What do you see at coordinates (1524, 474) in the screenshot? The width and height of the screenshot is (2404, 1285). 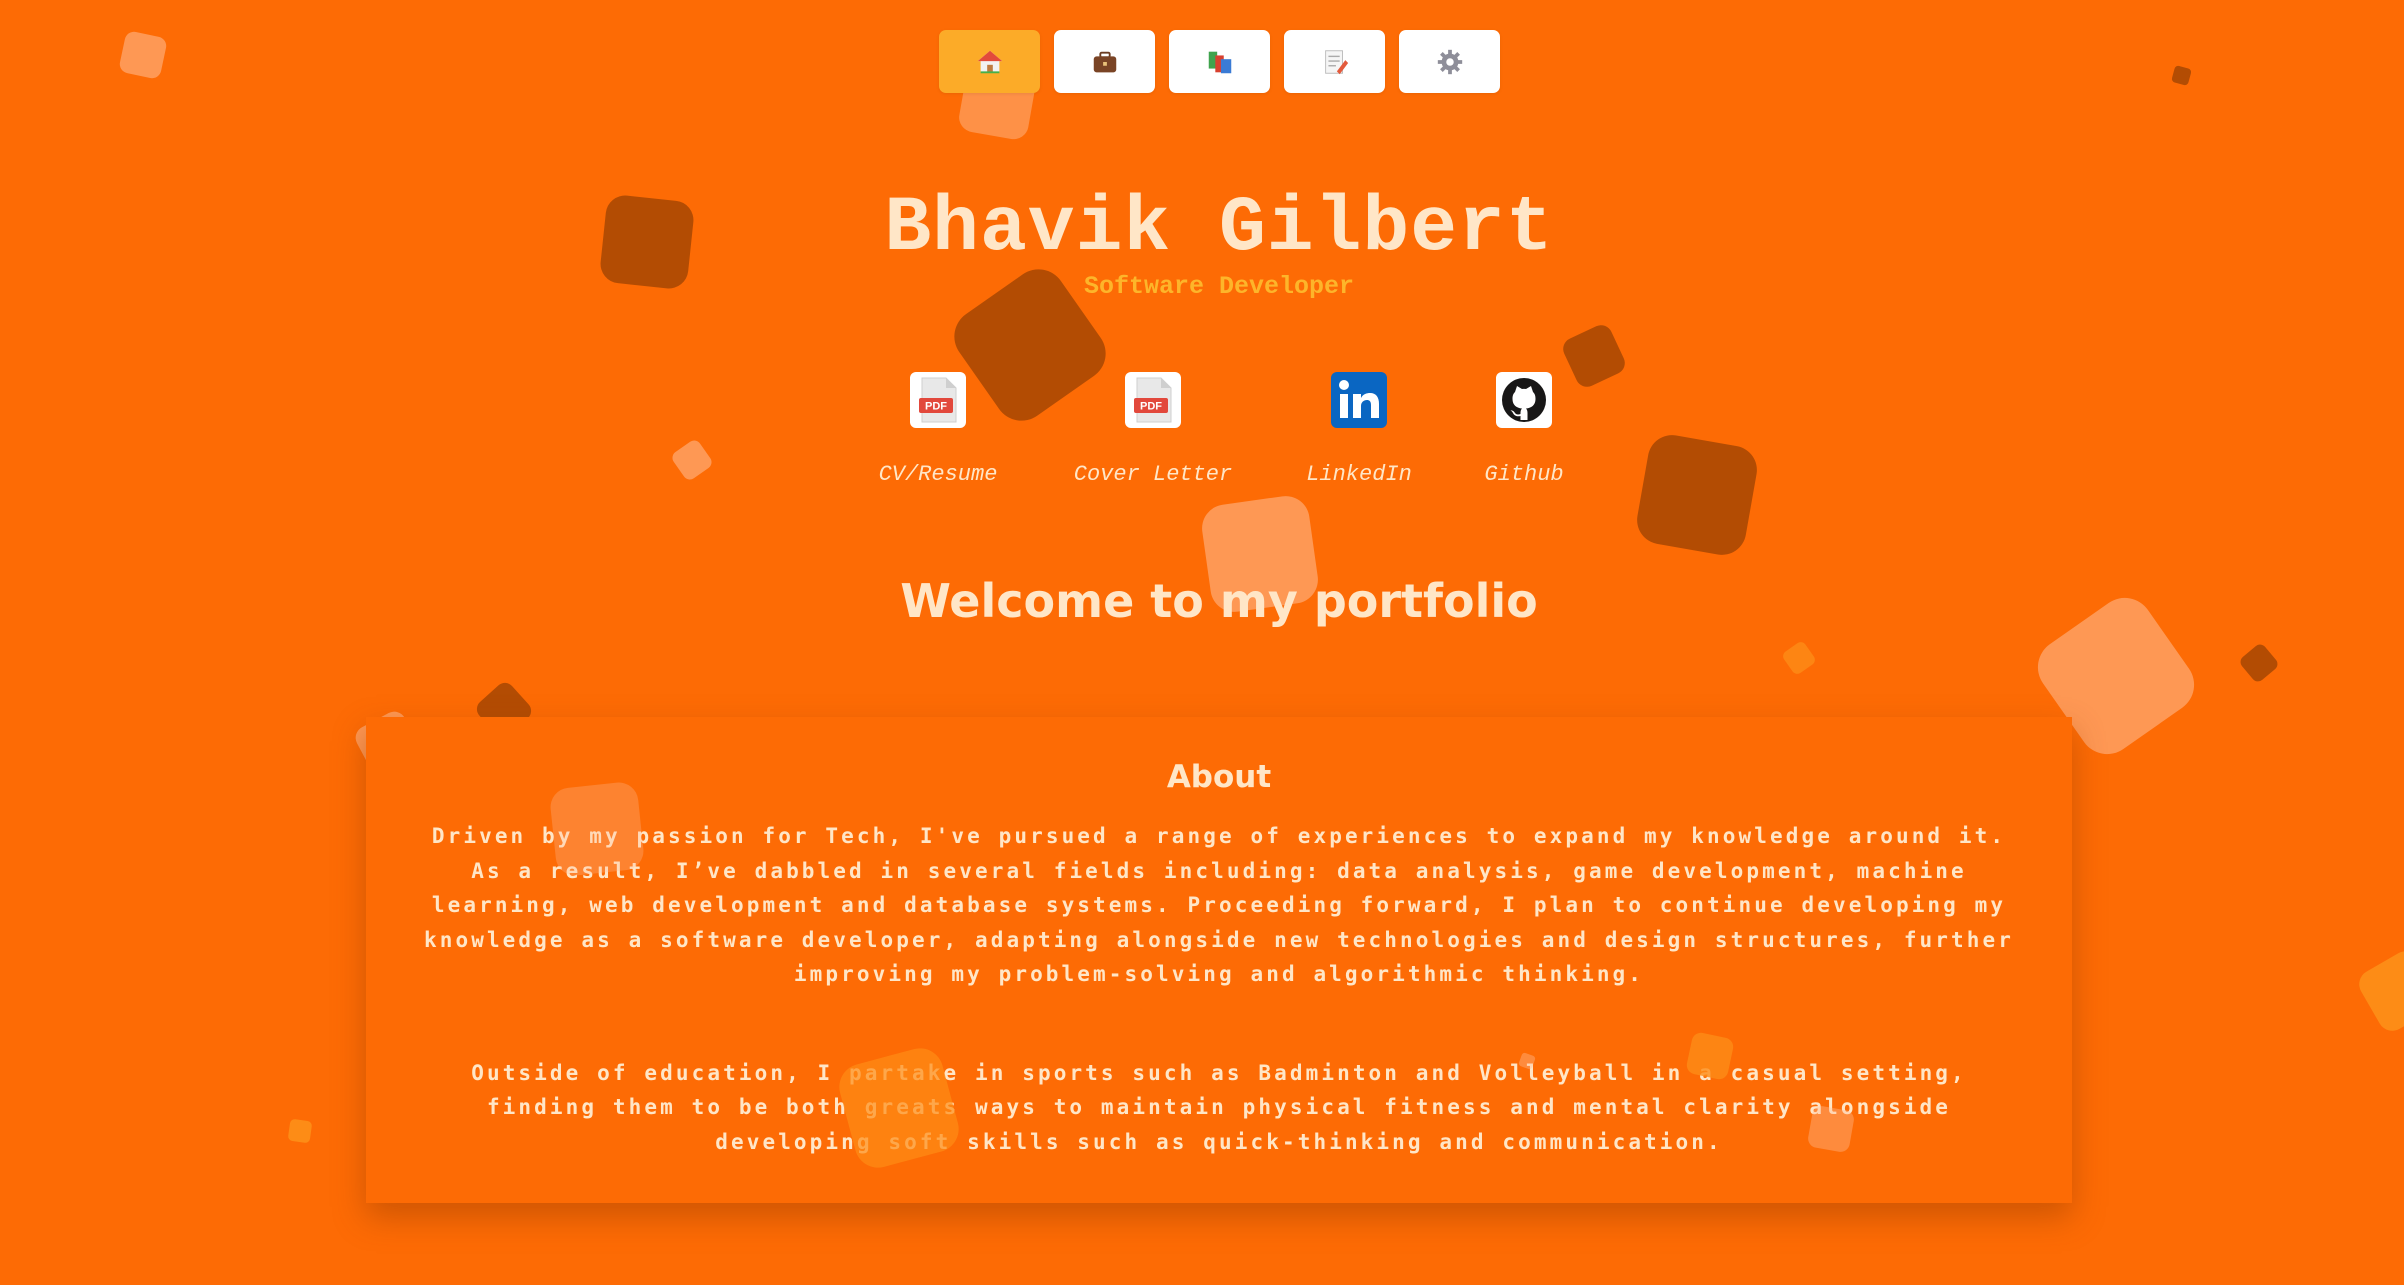 I see `link-label: Github` at bounding box center [1524, 474].